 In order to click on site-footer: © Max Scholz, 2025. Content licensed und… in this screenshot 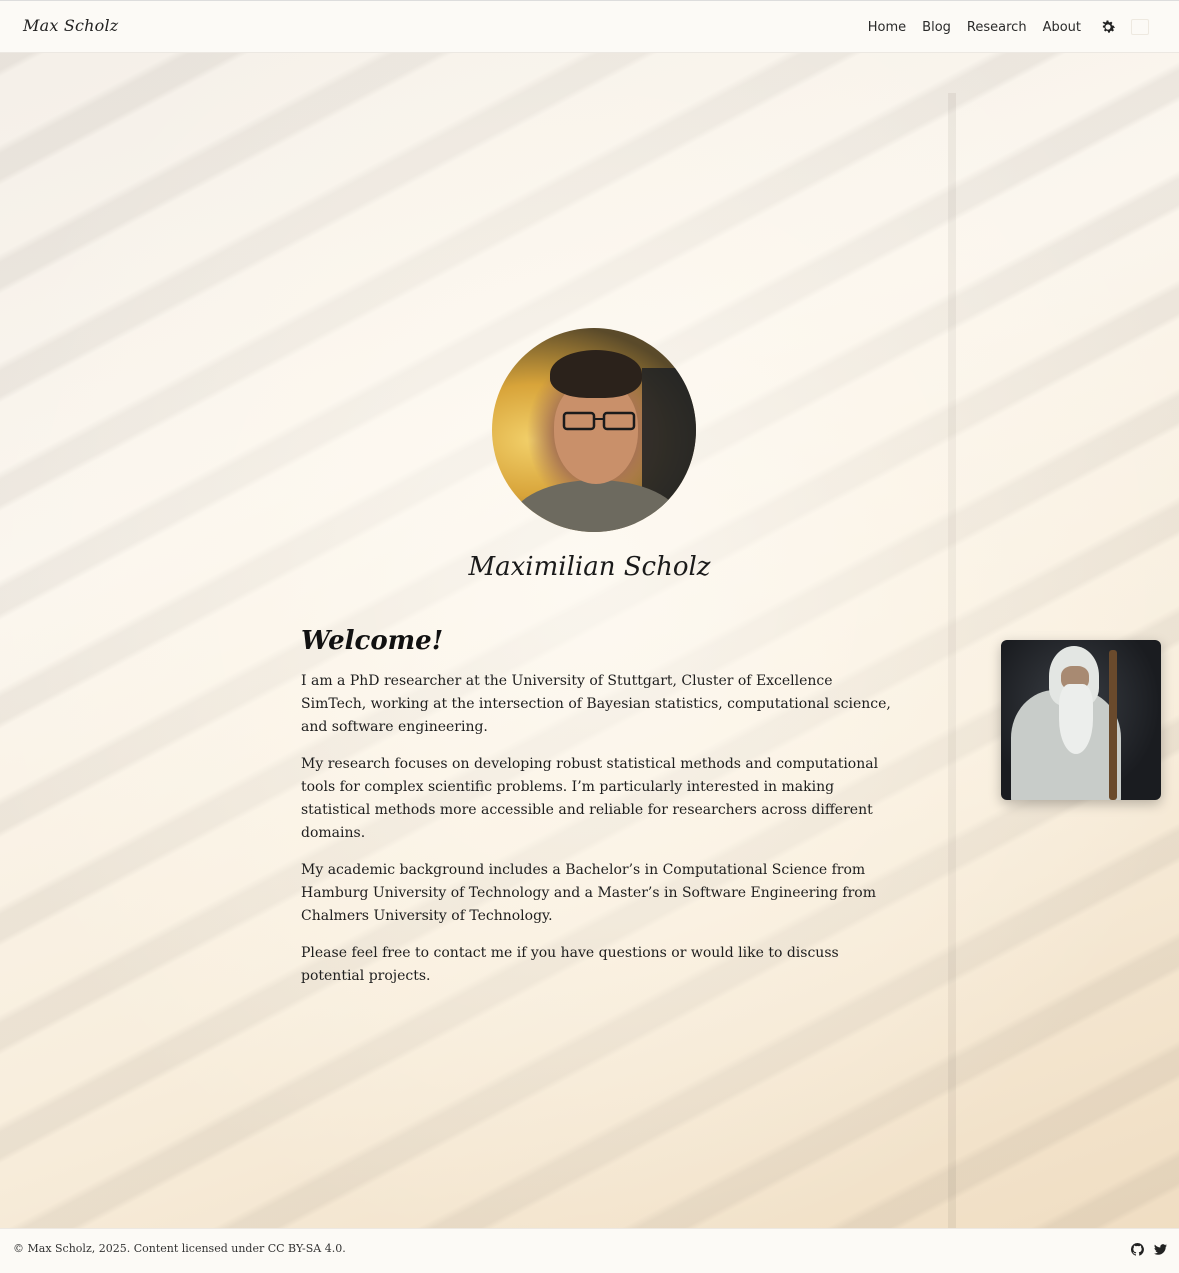, I will do `click(589, 1250)`.